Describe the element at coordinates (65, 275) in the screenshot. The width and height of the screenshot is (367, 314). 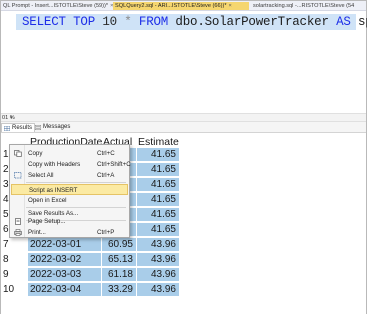
I see `grid-cell-date: 2022-03-03` at that location.